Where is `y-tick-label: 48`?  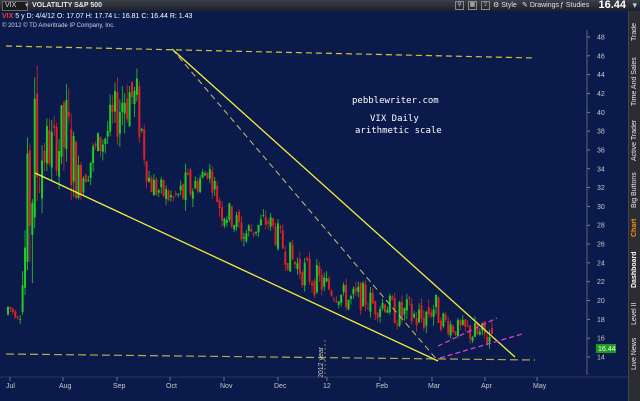 y-tick-label: 48 is located at coordinates (601, 38).